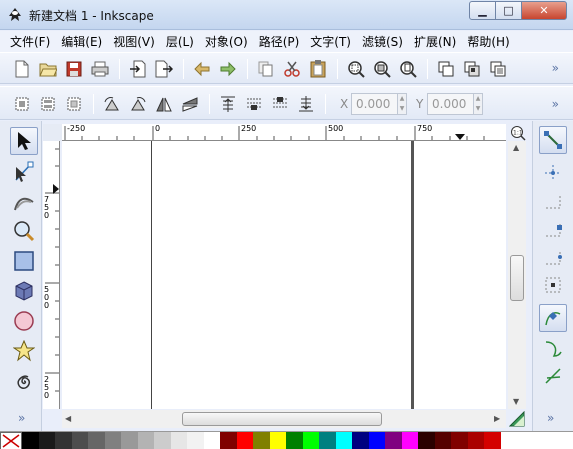 The width and height of the screenshot is (573, 449). I want to click on copy-icon, so click(266, 69).